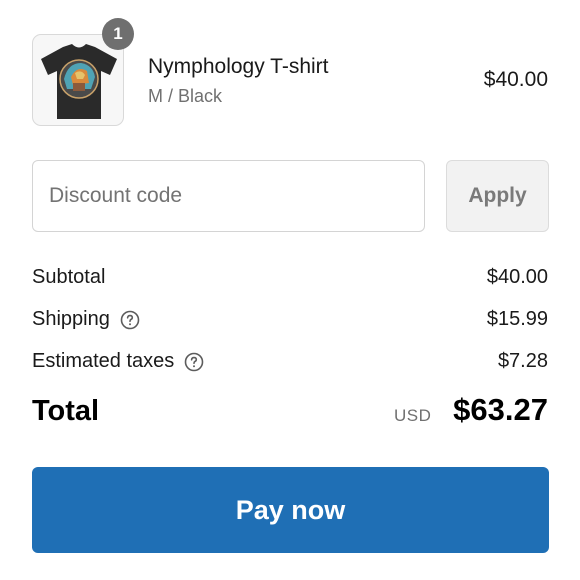  I want to click on tshirt-icon, so click(79, 81).